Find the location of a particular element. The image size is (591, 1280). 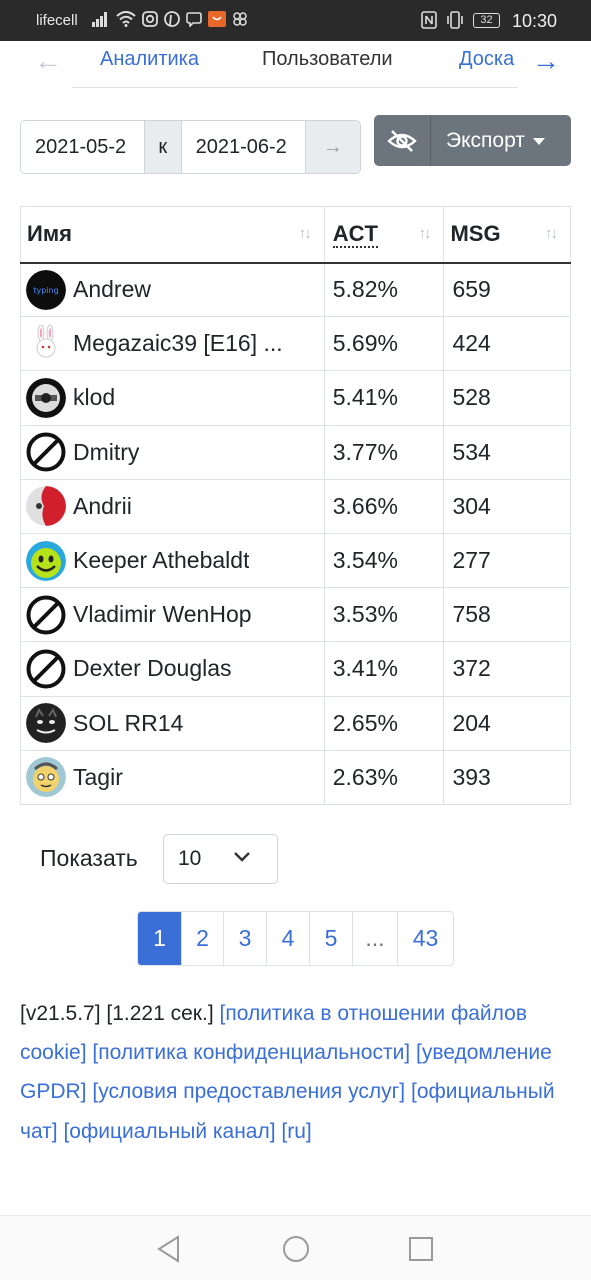

table-row: Megazaic39 [E16] ... 5.69% 424 is located at coordinates (295, 344).